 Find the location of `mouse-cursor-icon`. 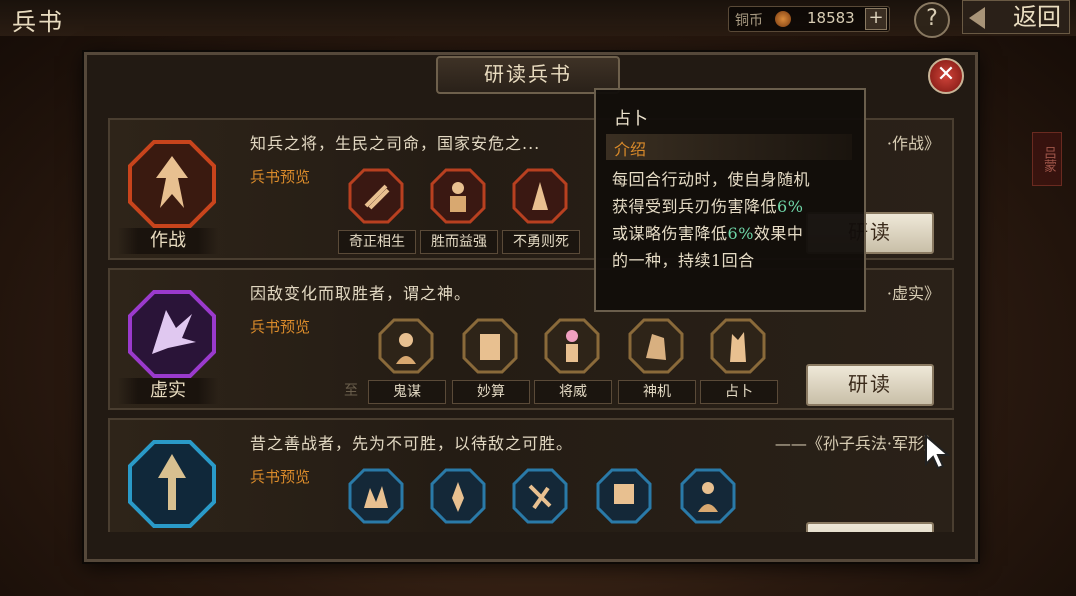

mouse-cursor-icon is located at coordinates (937, 452).